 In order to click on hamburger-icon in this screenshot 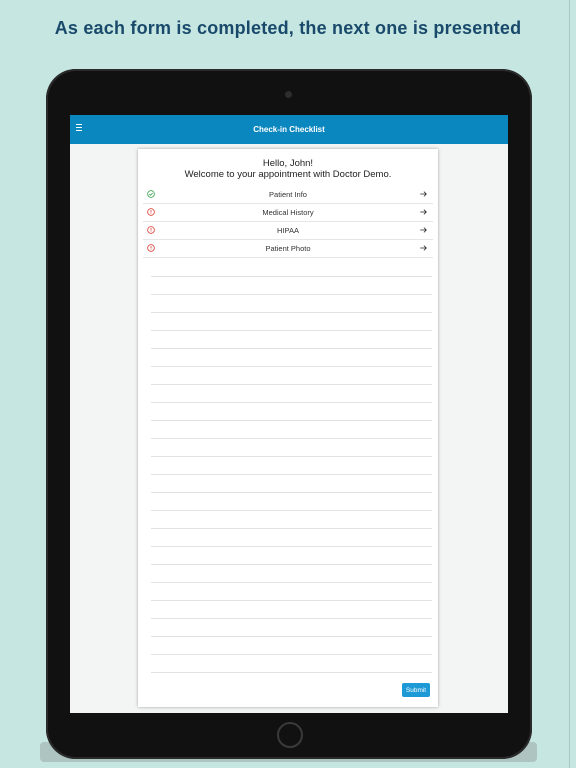, I will do `click(81, 129)`.